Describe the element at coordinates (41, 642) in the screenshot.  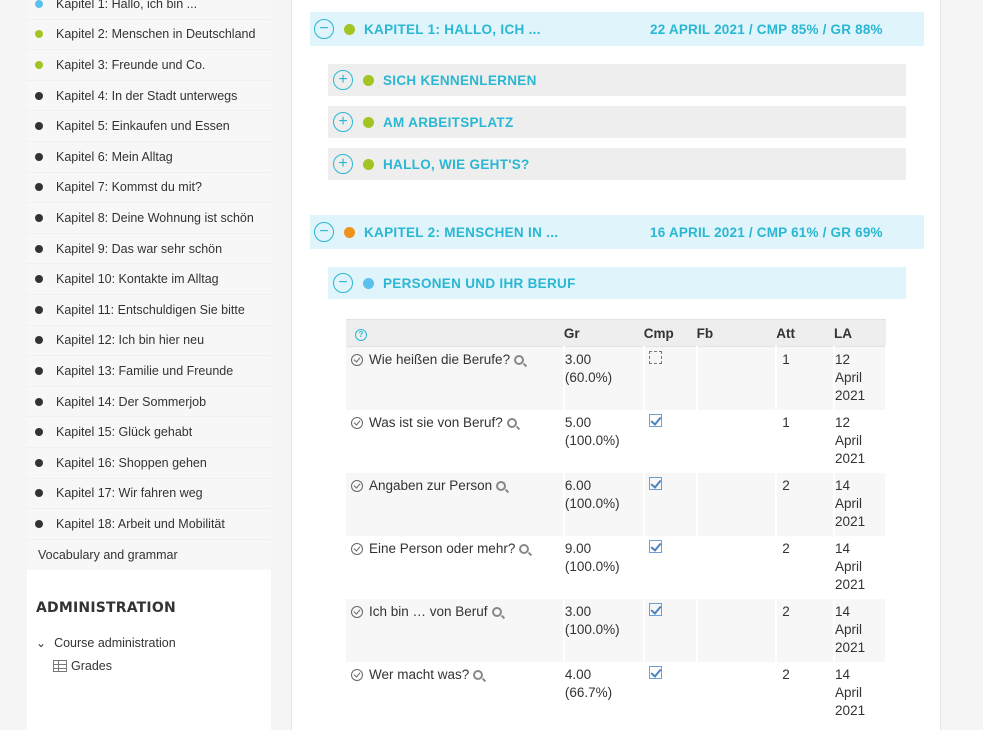
I see `chevron-down-icon: ⌄` at that location.